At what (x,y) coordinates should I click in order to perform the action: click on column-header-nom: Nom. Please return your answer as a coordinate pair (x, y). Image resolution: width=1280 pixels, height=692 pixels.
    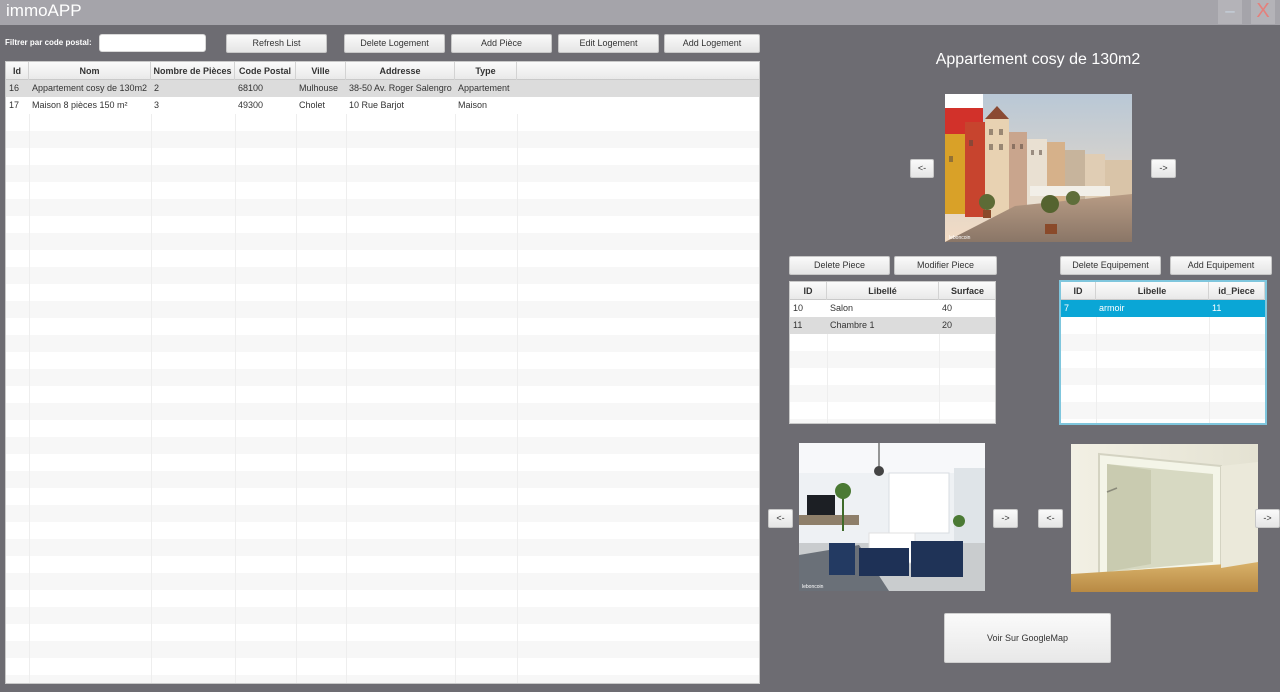
    Looking at the image, I should click on (90, 71).